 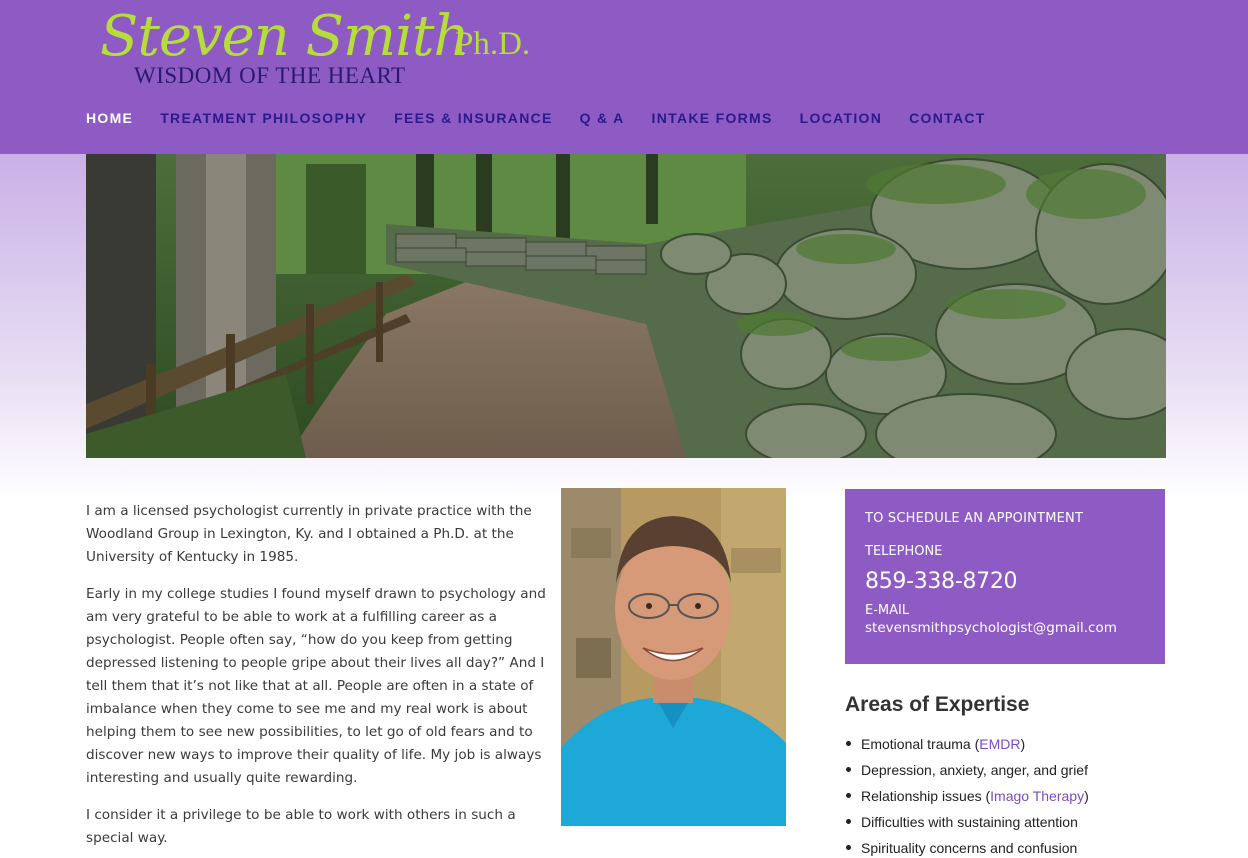 I want to click on list-item: Relationship issues (Imago Therapy), so click(x=1005, y=796).